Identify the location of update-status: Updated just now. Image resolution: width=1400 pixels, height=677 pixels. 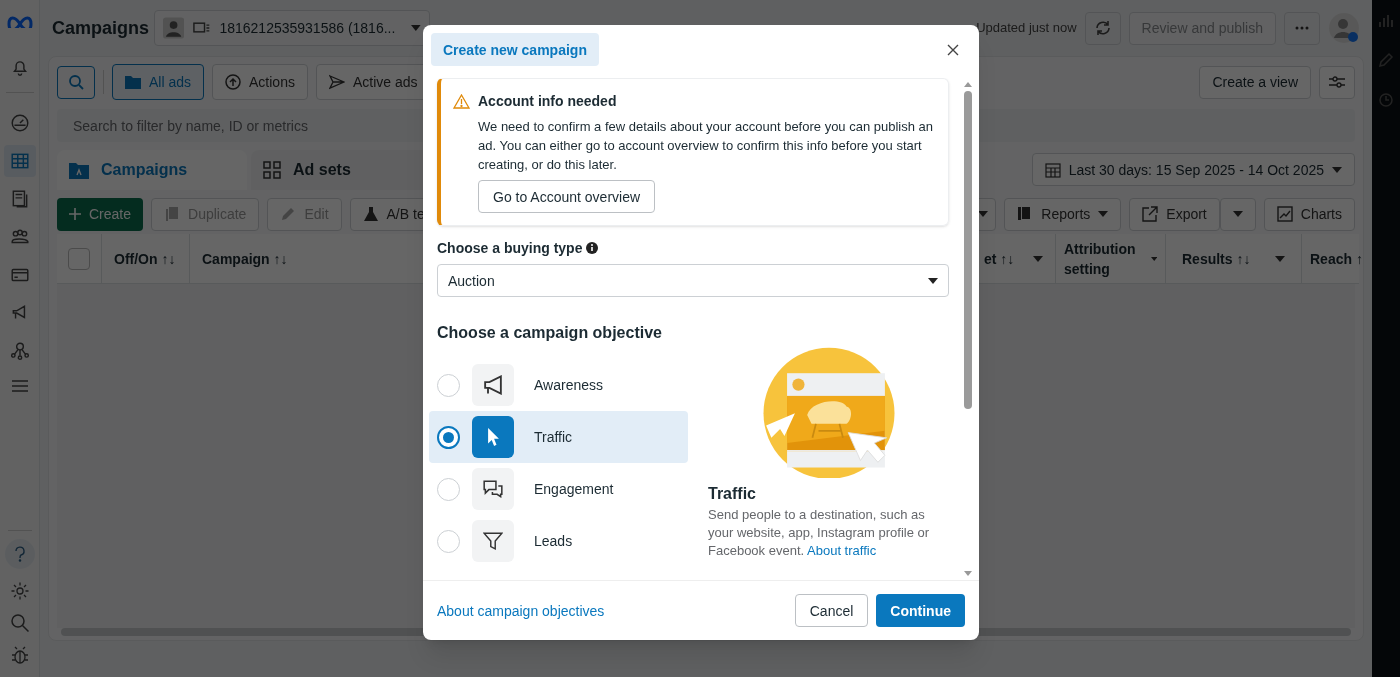
(1026, 28).